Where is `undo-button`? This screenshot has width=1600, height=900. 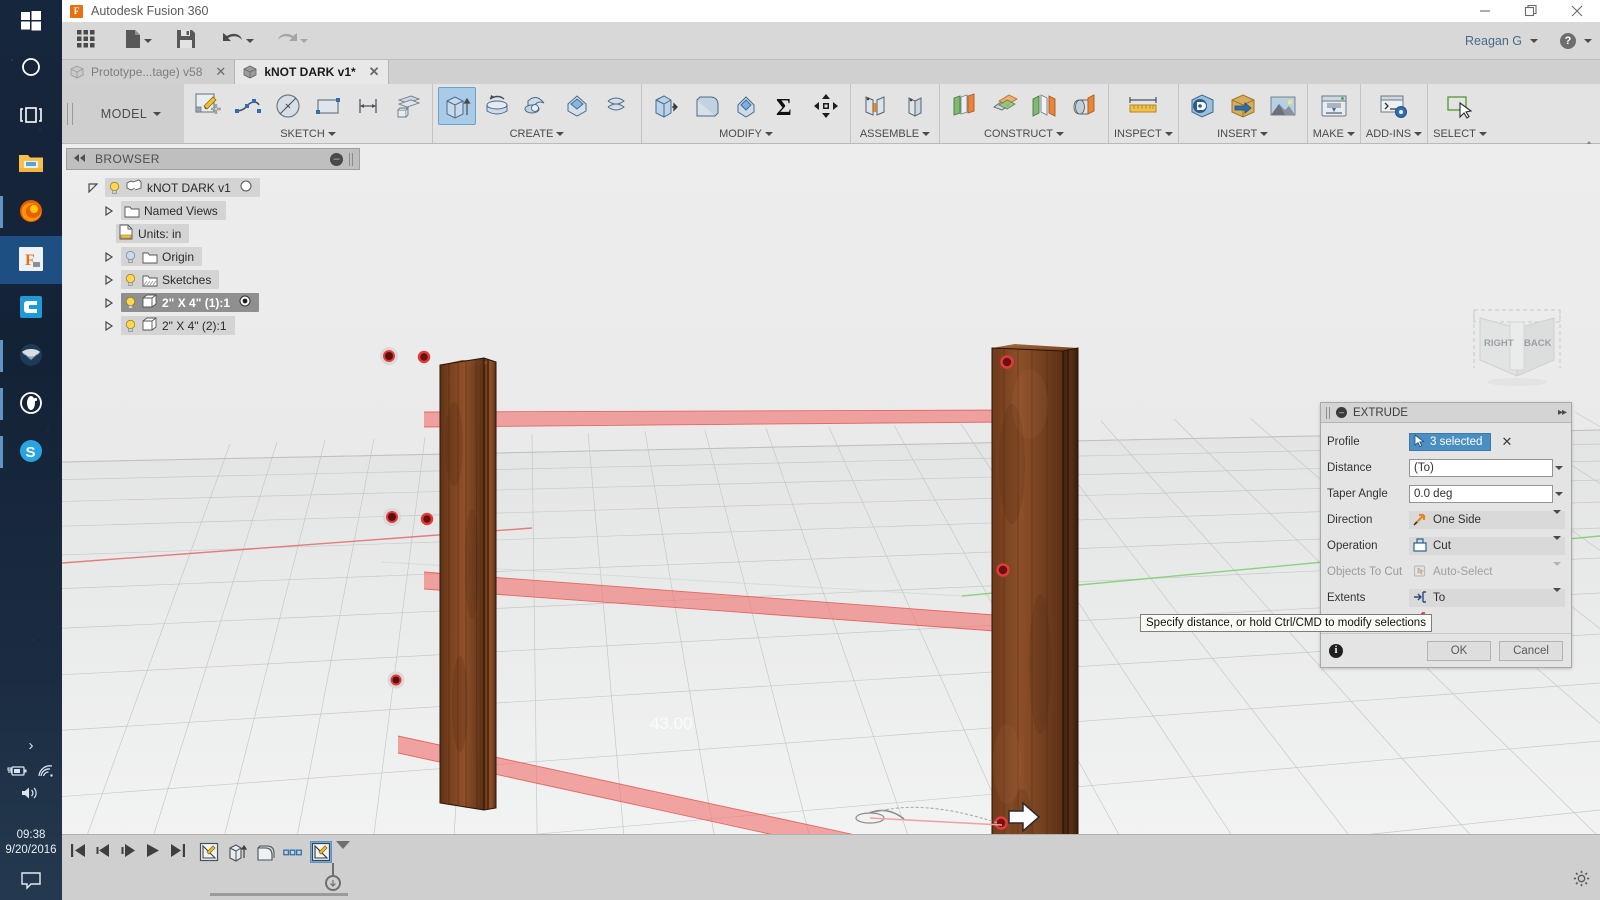
undo-button is located at coordinates (238, 41).